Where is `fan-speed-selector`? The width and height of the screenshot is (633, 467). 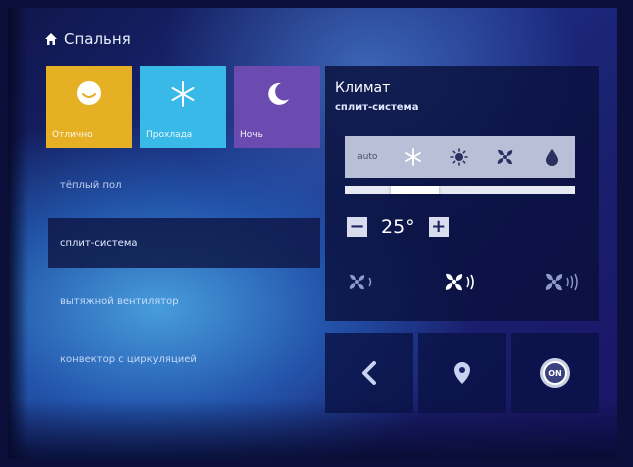 fan-speed-selector is located at coordinates (465, 282).